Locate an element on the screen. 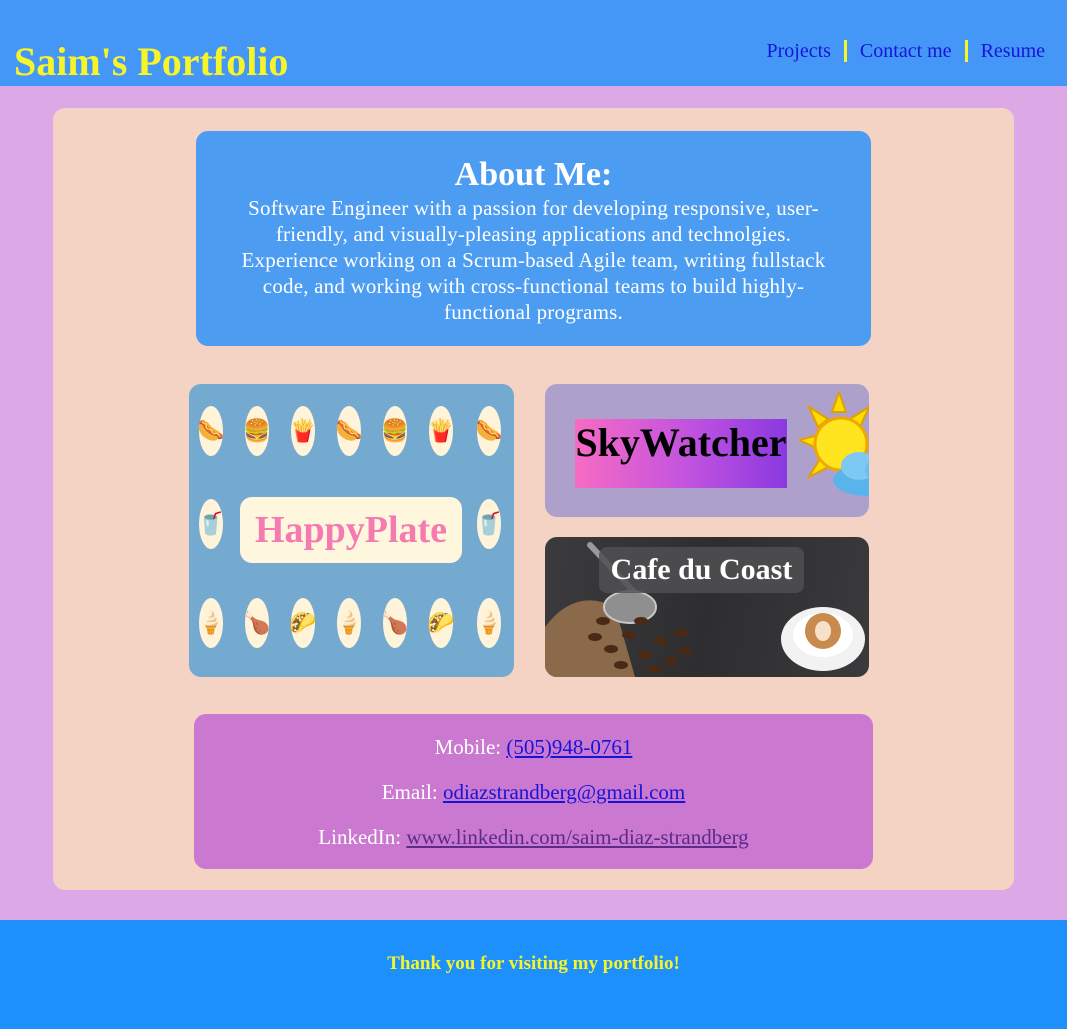  project-card-skywatcher: SkyWatcher is located at coordinates (707, 450).